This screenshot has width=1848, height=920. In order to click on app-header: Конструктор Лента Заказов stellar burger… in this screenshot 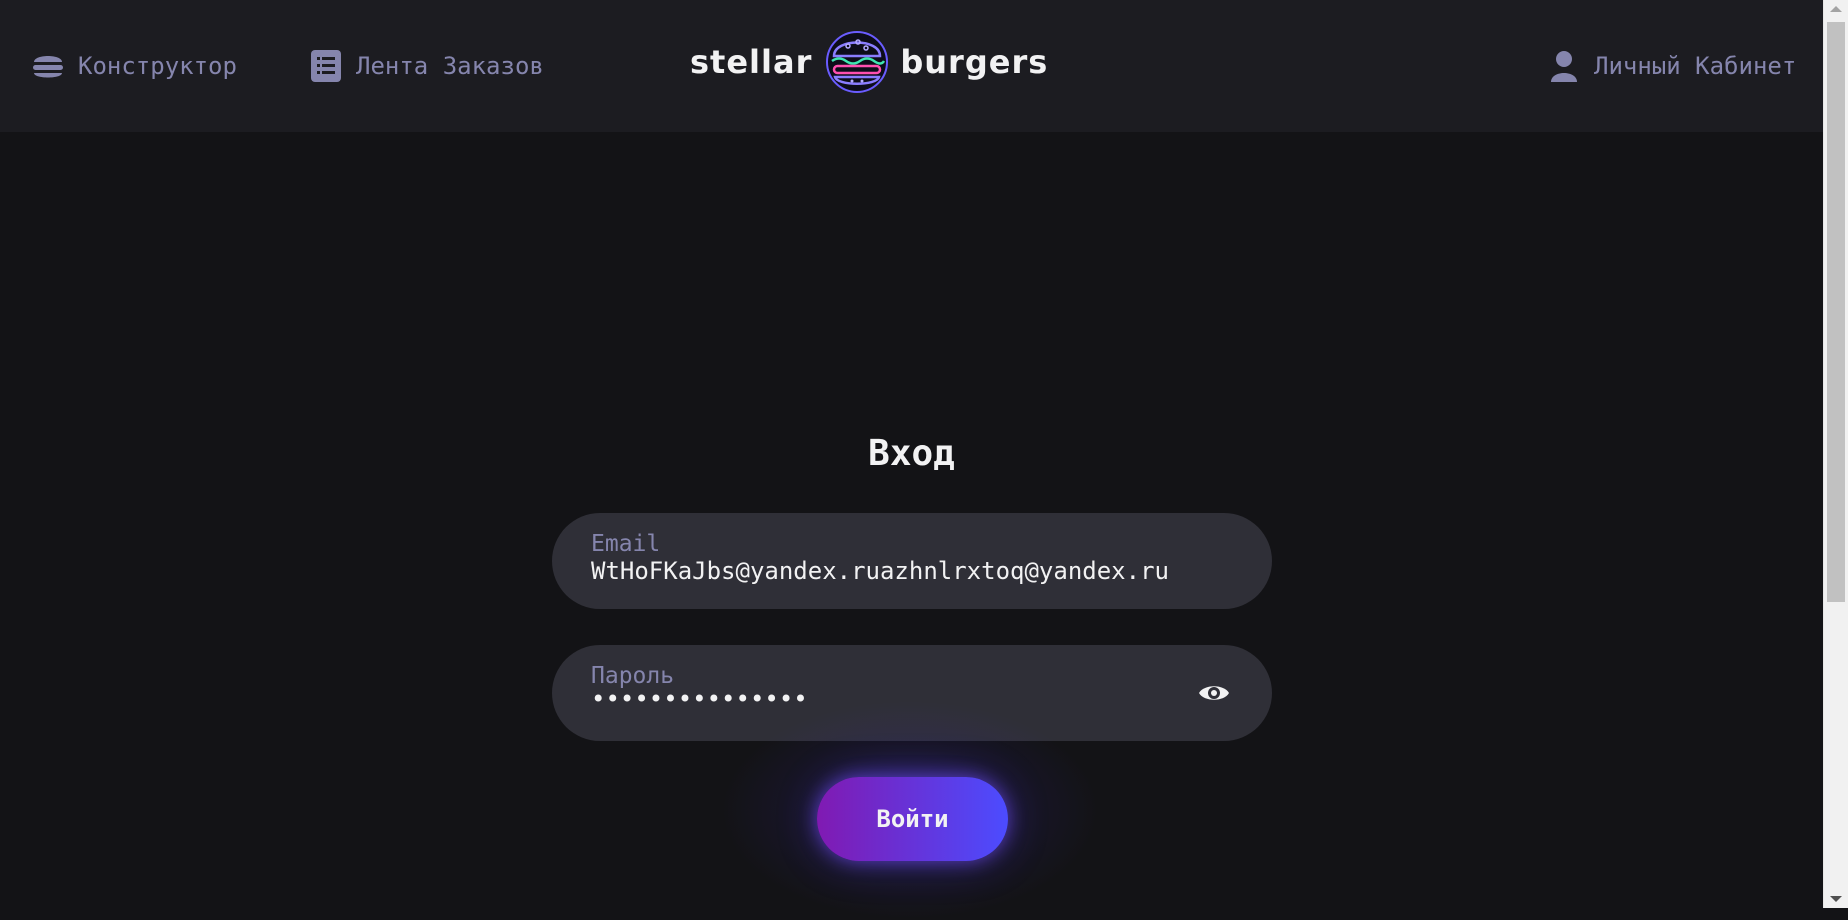, I will do `click(911, 66)`.